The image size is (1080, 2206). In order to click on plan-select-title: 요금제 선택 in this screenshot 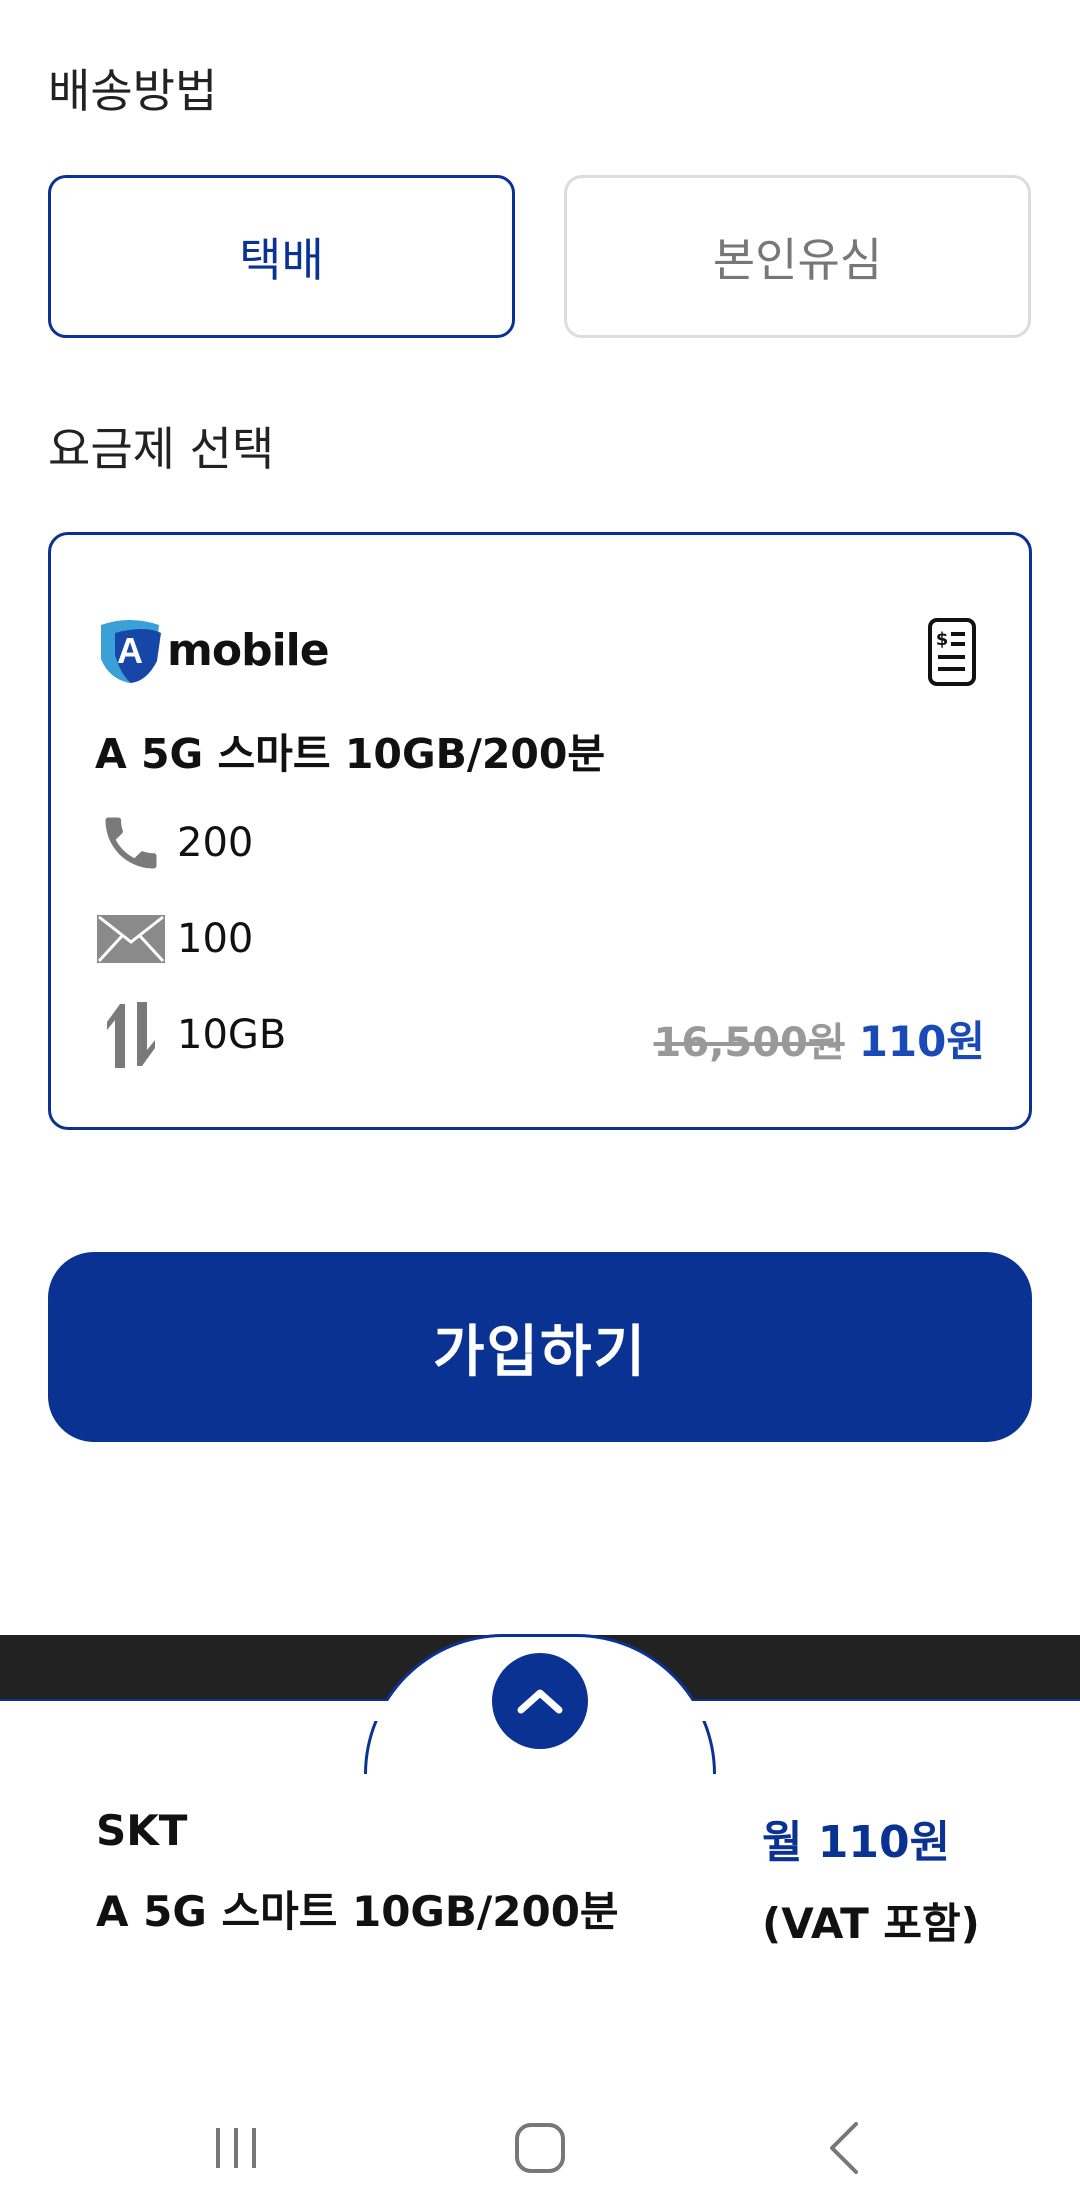, I will do `click(161, 449)`.